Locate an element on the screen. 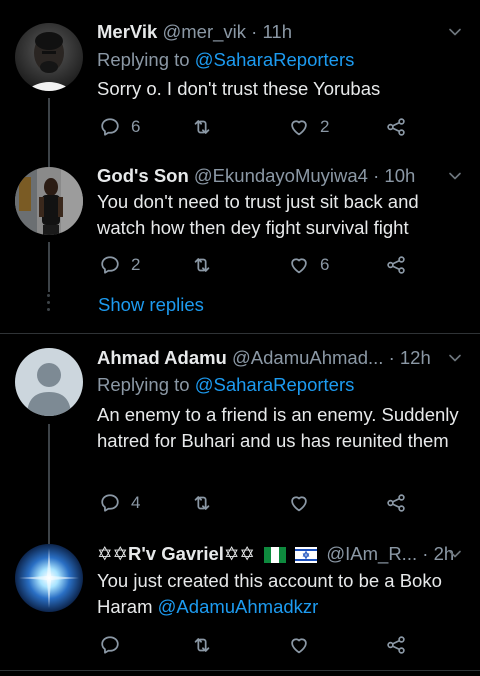 This screenshot has width=480, height=676. timestamp: 11h is located at coordinates (277, 31).